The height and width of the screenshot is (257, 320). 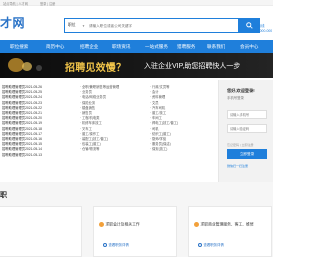 What do you see at coordinates (121, 47) in the screenshot?
I see `nav-item-news: 职场资讯` at bounding box center [121, 47].